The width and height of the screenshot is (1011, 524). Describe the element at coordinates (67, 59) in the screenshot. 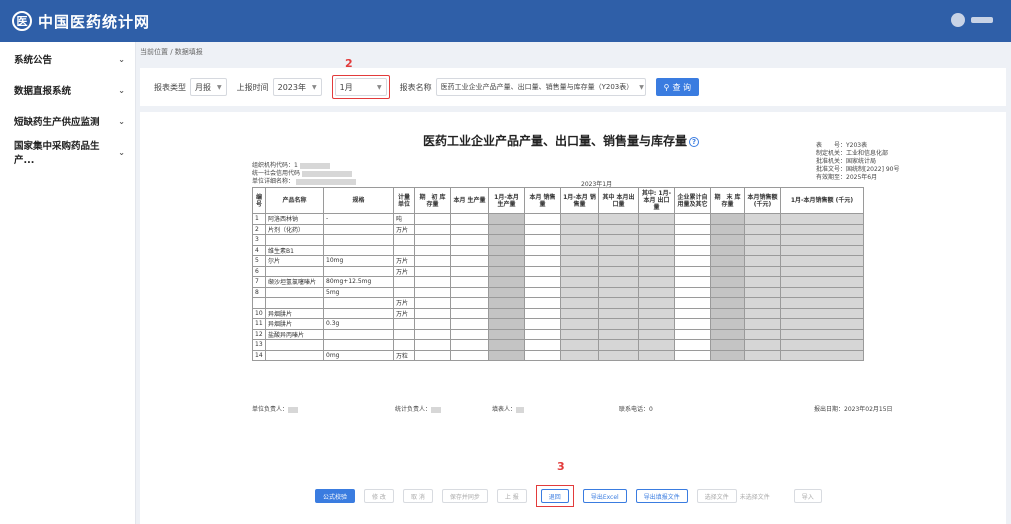

I see `sidebar-item-announcements: 系统公告 ⌄` at that location.